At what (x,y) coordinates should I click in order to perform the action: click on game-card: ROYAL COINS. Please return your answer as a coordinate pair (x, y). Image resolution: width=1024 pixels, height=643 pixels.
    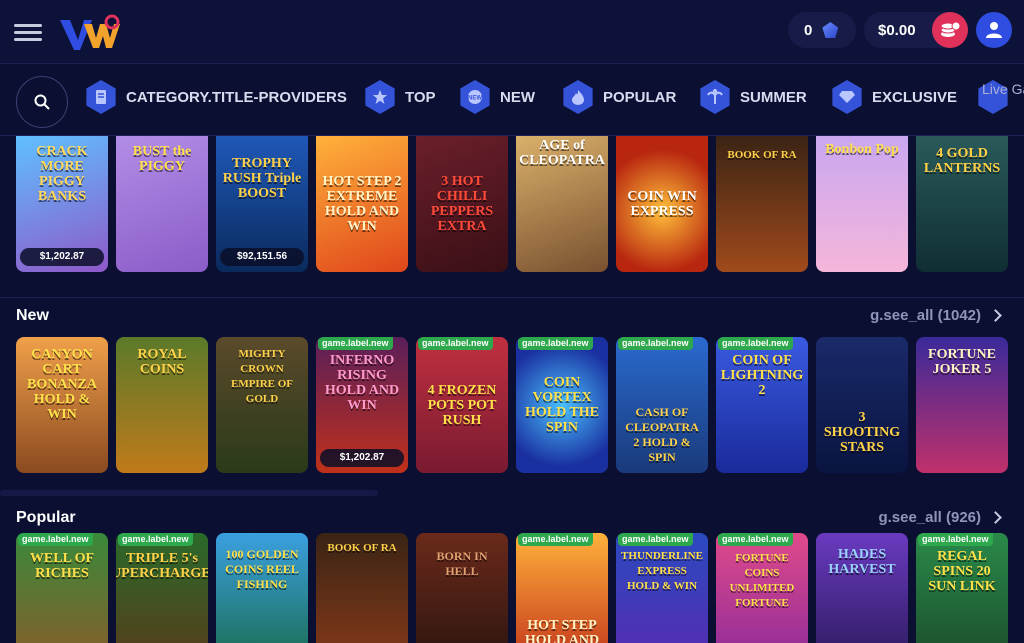
    Looking at the image, I should click on (162, 405).